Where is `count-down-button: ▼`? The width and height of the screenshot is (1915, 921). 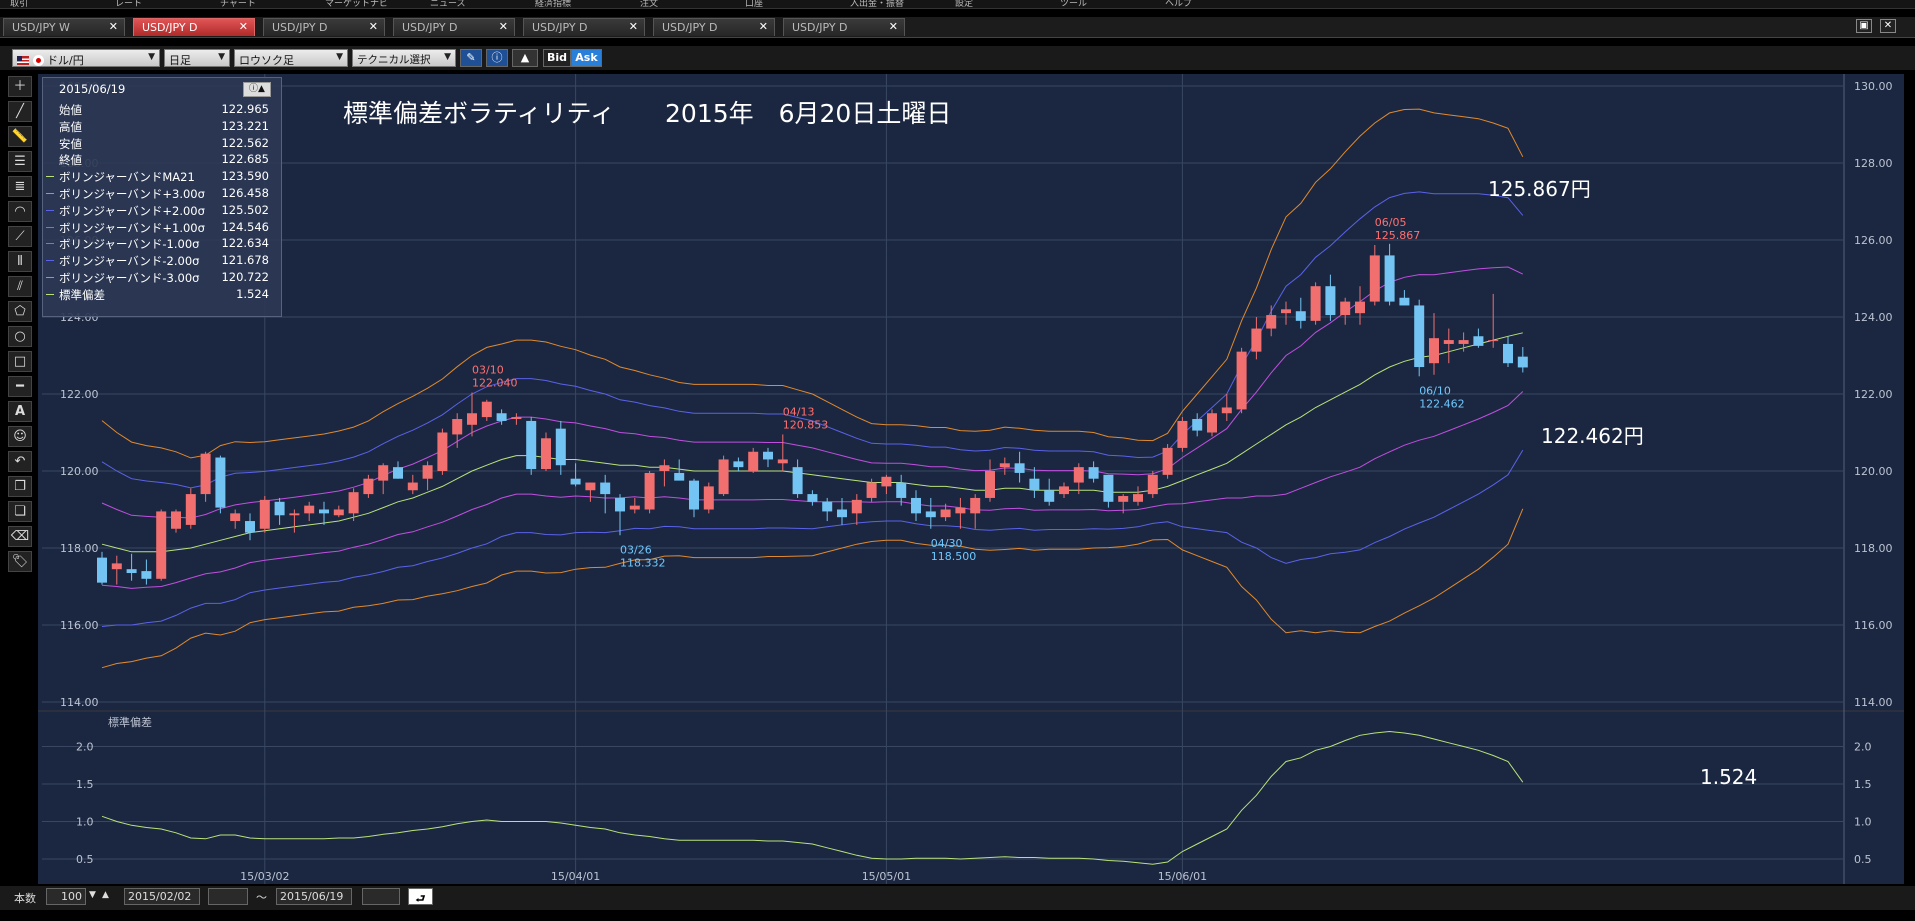
count-down-button: ▼ is located at coordinates (92, 895).